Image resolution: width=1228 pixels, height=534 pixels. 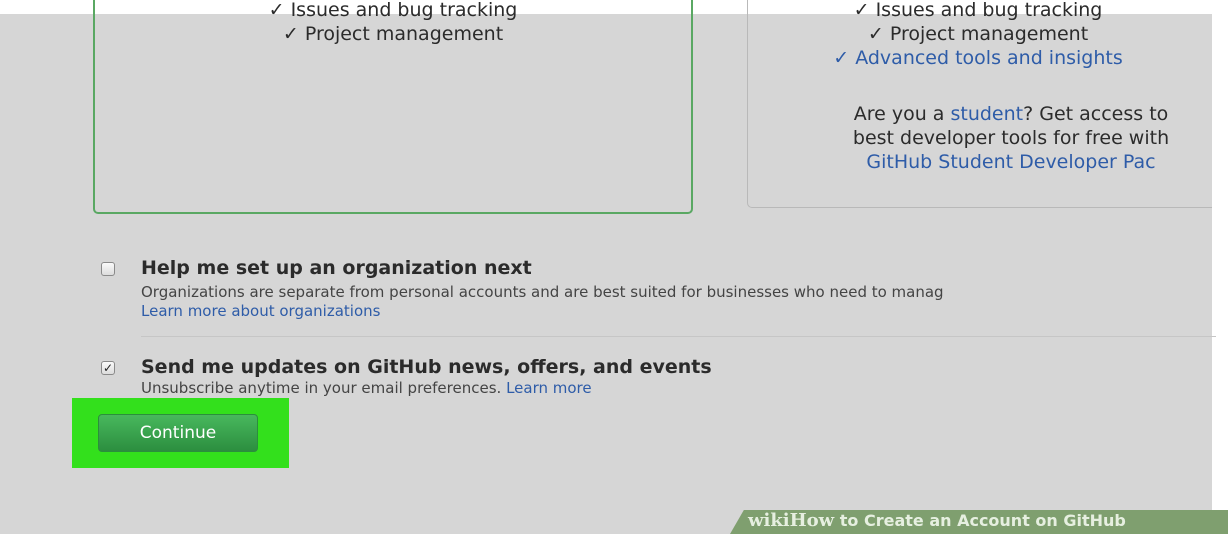 What do you see at coordinates (178, 433) in the screenshot?
I see `continue-button: Continue` at bounding box center [178, 433].